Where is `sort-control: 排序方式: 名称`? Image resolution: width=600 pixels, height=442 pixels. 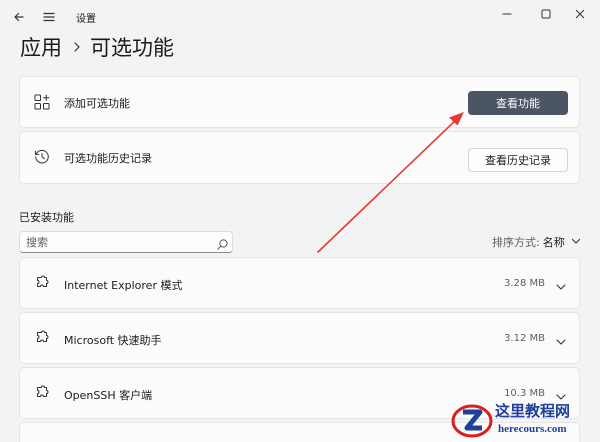
sort-control: 排序方式: 名称 is located at coordinates (536, 242).